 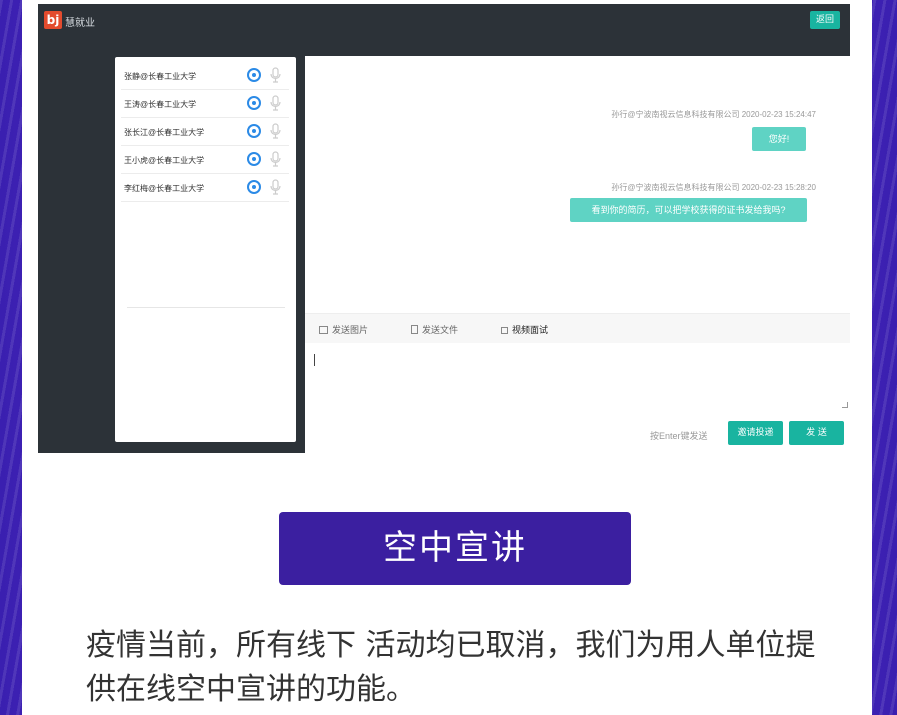 I want to click on app-logo: bj, so click(x=53, y=20).